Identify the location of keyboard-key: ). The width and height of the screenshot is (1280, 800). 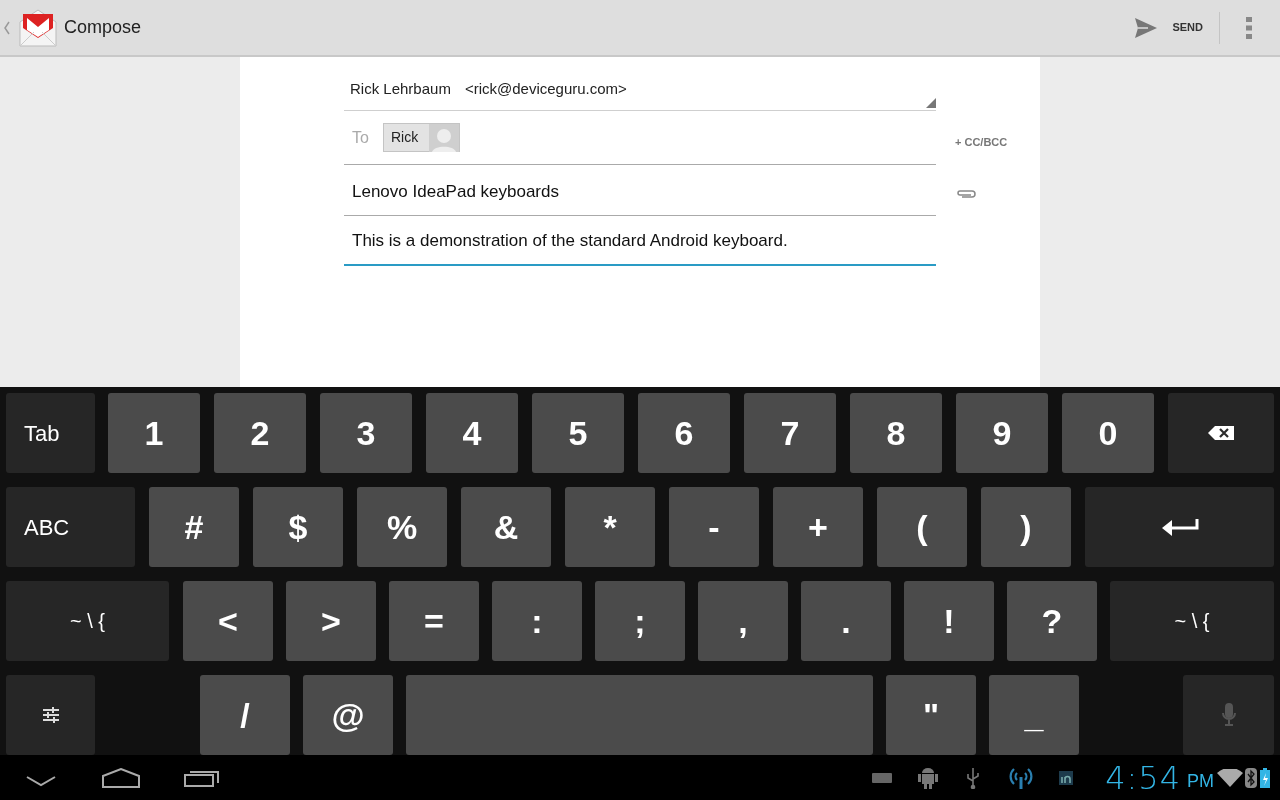
(1026, 527).